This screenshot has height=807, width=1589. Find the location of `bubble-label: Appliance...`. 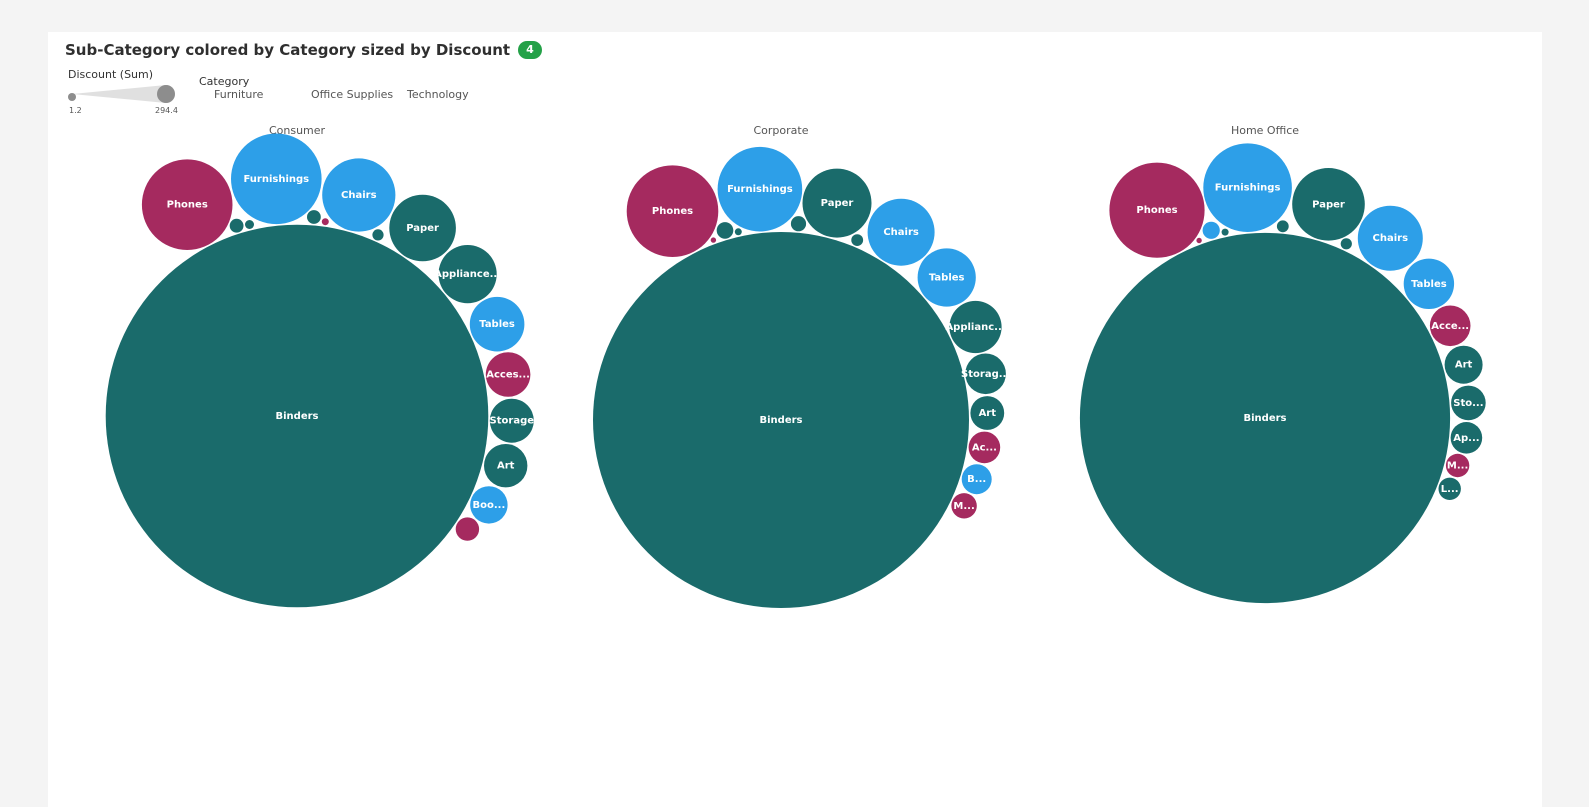

bubble-label: Appliance... is located at coordinates (467, 274).